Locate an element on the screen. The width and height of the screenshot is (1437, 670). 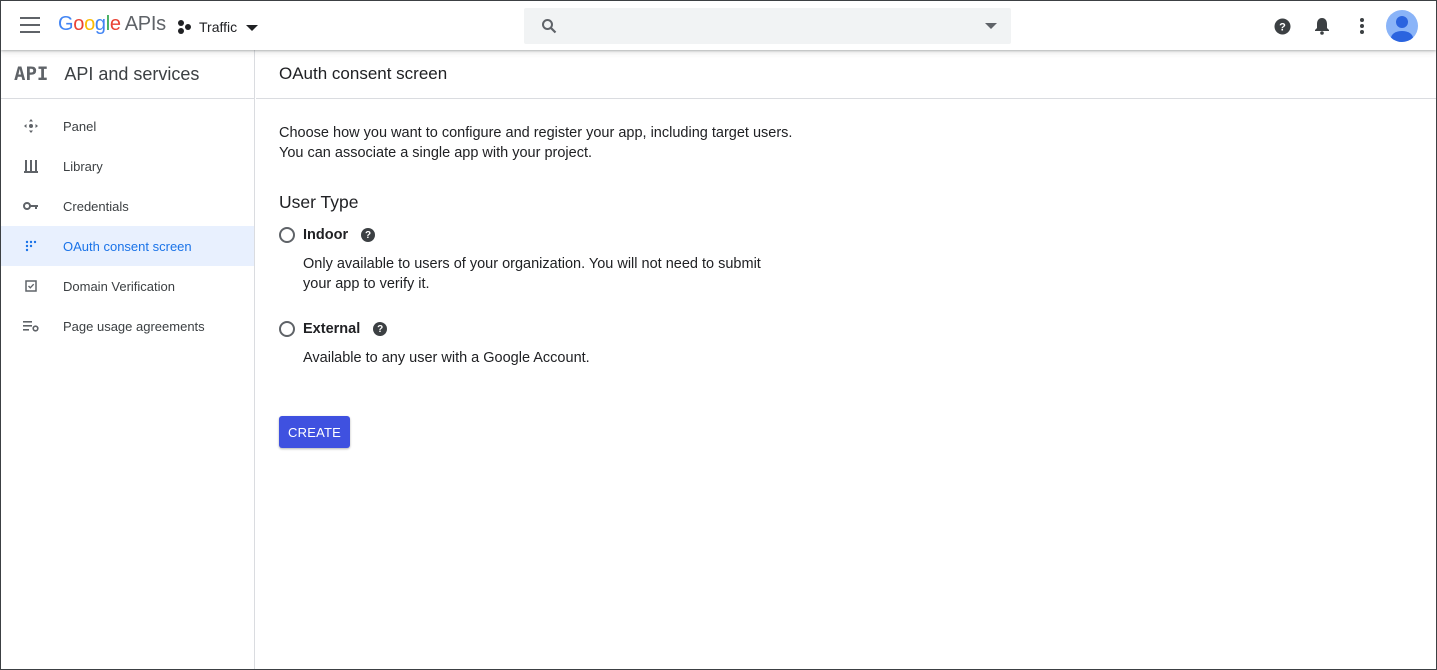
library-icon is located at coordinates (31, 166).